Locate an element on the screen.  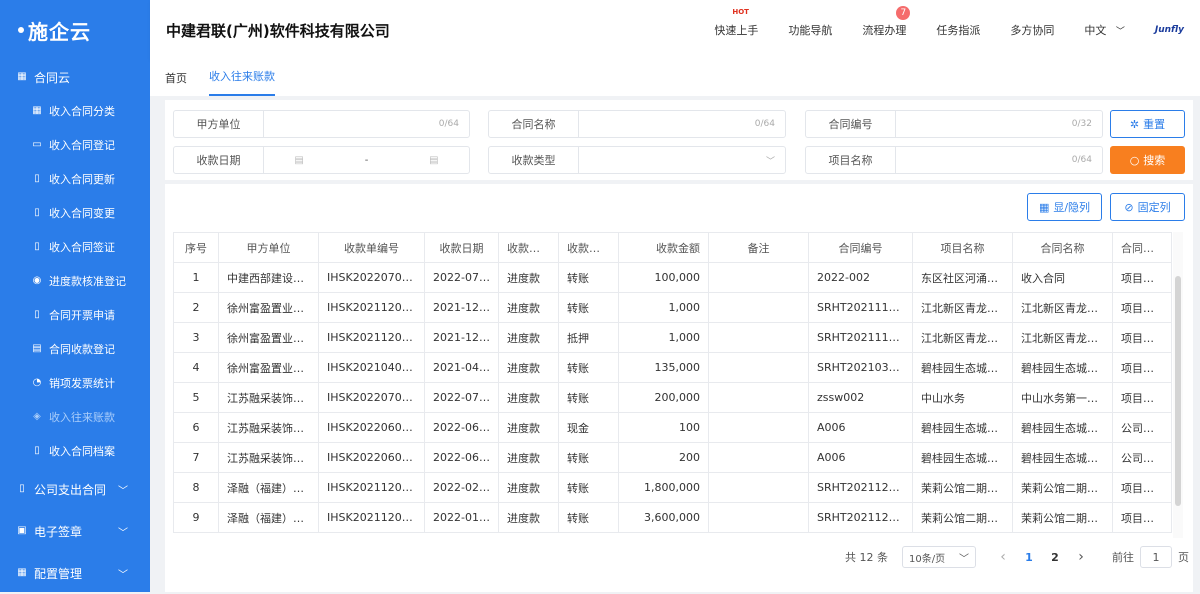
grid-icon: ▦ is located at coordinates (22, 572).